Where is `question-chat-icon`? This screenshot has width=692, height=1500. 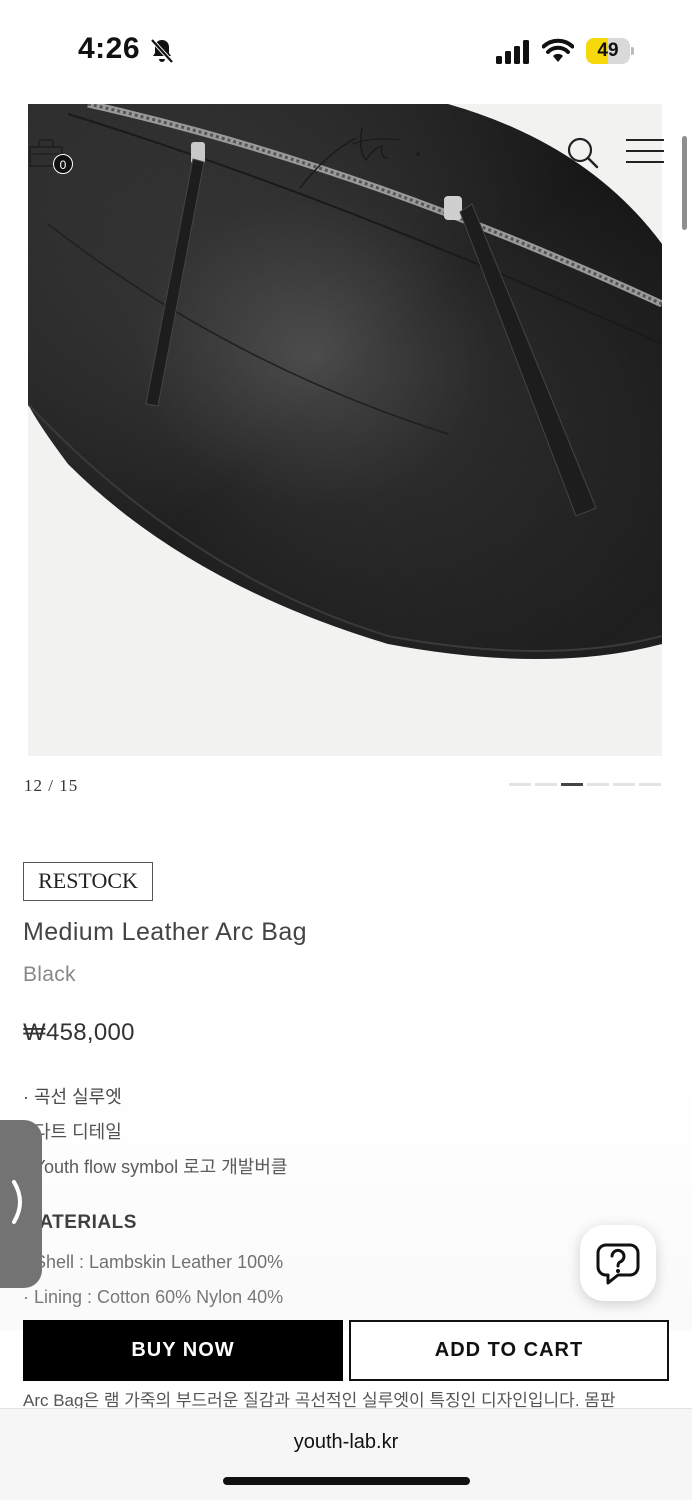
question-chat-icon is located at coordinates (618, 1264).